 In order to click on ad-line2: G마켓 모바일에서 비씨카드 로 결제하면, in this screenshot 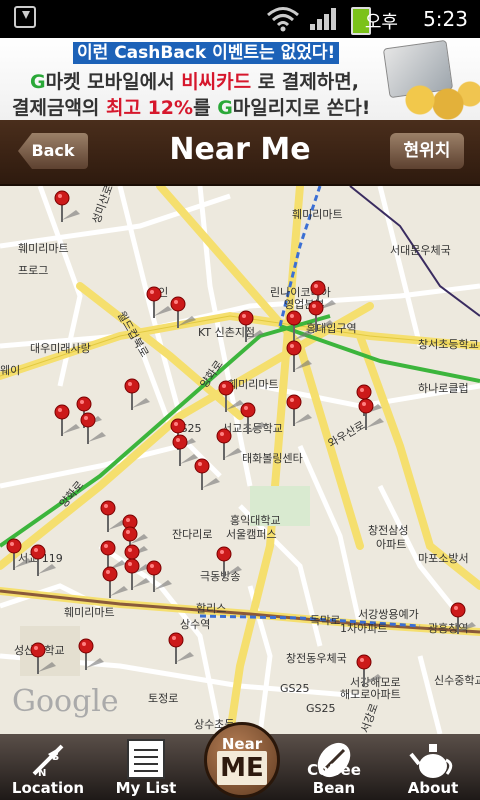, I will do `click(194, 80)`.